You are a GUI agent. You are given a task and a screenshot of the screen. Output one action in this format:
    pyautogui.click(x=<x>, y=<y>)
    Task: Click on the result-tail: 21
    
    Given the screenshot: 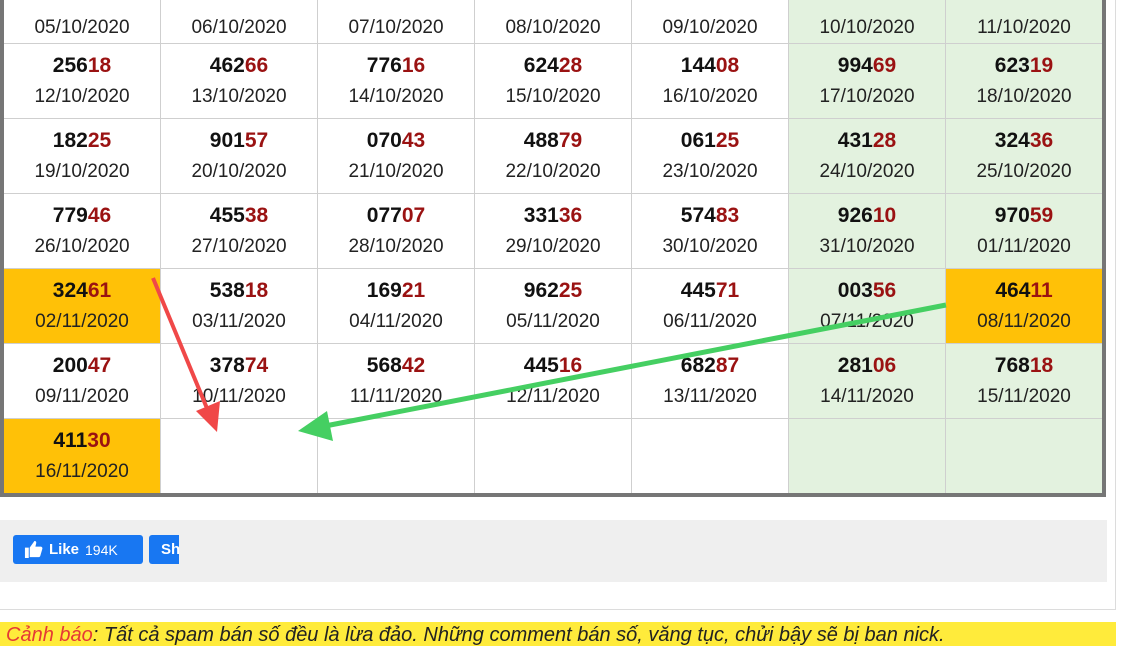 What is the action you would take?
    pyautogui.click(x=413, y=290)
    